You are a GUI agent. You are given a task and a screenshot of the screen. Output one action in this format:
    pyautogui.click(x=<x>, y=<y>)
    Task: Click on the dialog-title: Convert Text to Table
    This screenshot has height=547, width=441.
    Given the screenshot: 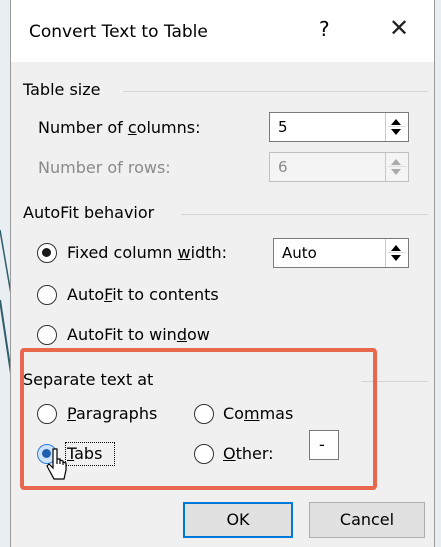 What is the action you would take?
    pyautogui.click(x=118, y=32)
    